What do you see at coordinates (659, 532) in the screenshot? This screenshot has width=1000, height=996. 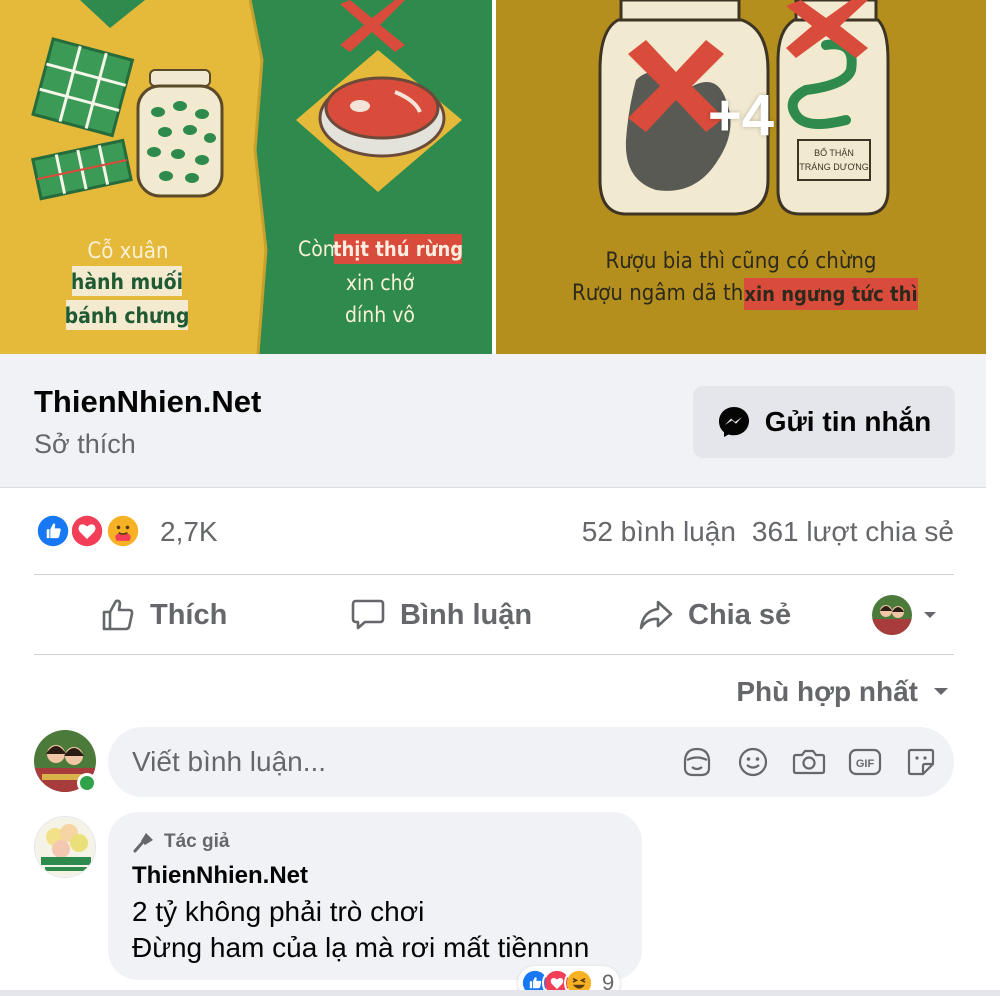 I see `comment-count: 52 bình luận` at bounding box center [659, 532].